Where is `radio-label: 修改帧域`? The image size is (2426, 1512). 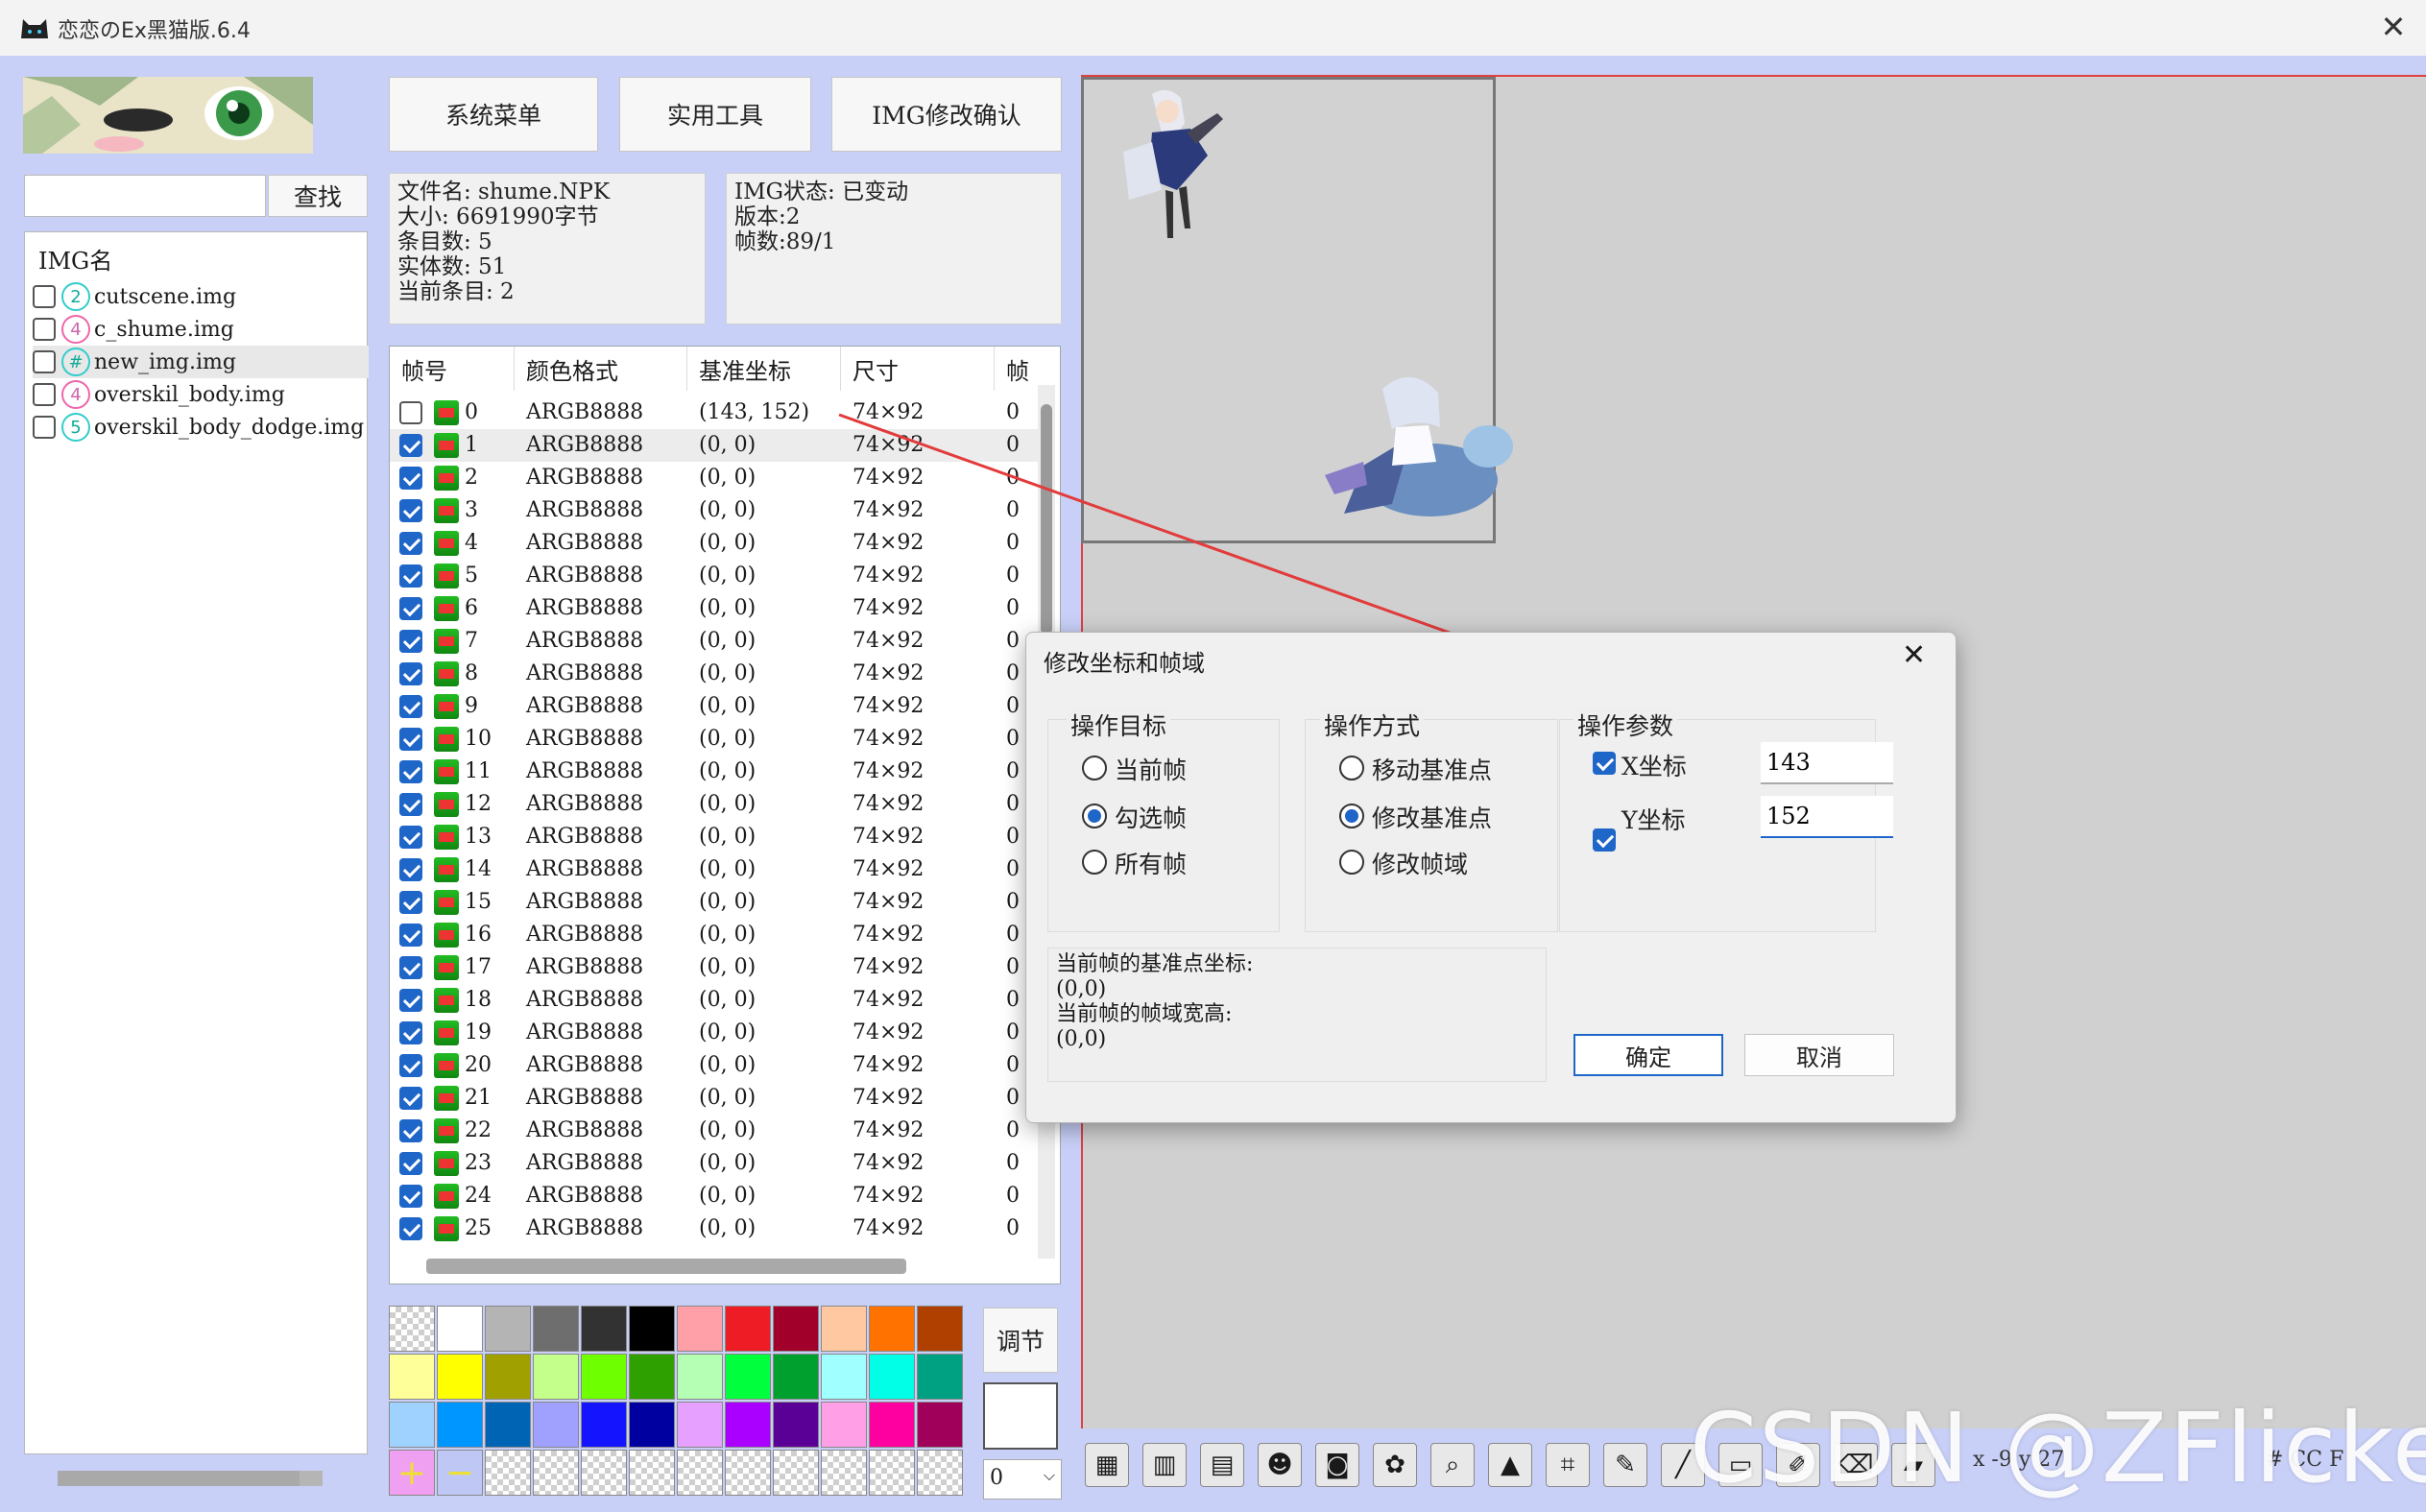
radio-label: 修改帧域 is located at coordinates (1420, 863).